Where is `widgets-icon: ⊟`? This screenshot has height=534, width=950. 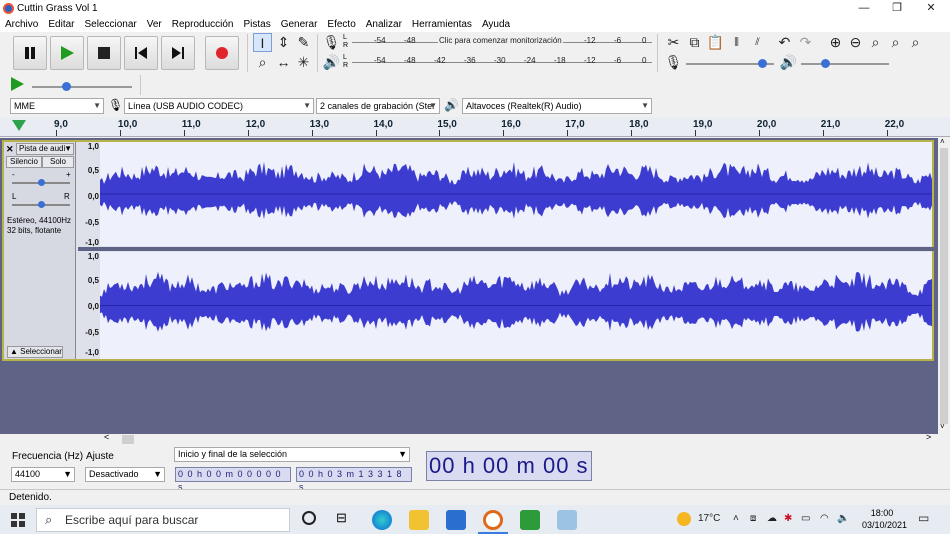
widgets-icon: ⊟ is located at coordinates (341, 518).